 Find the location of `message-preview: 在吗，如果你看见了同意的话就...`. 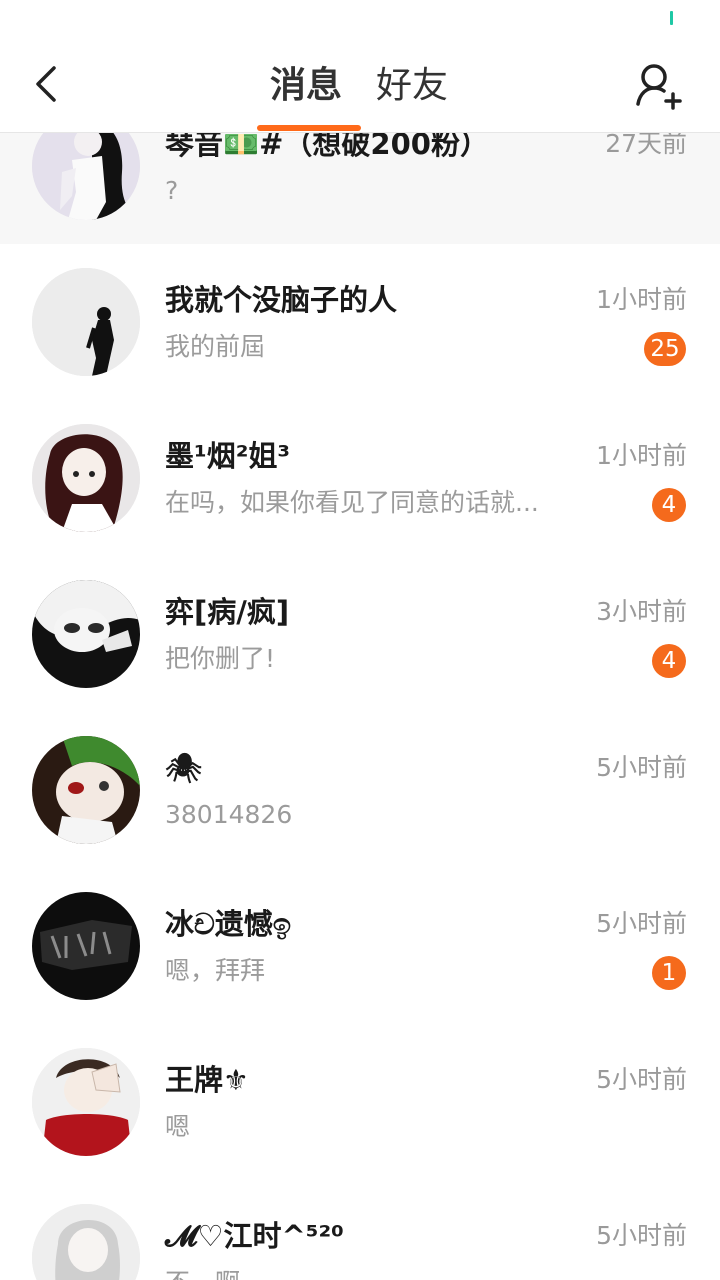

message-preview: 在吗，如果你看见了同意的话就... is located at coordinates (352, 502).